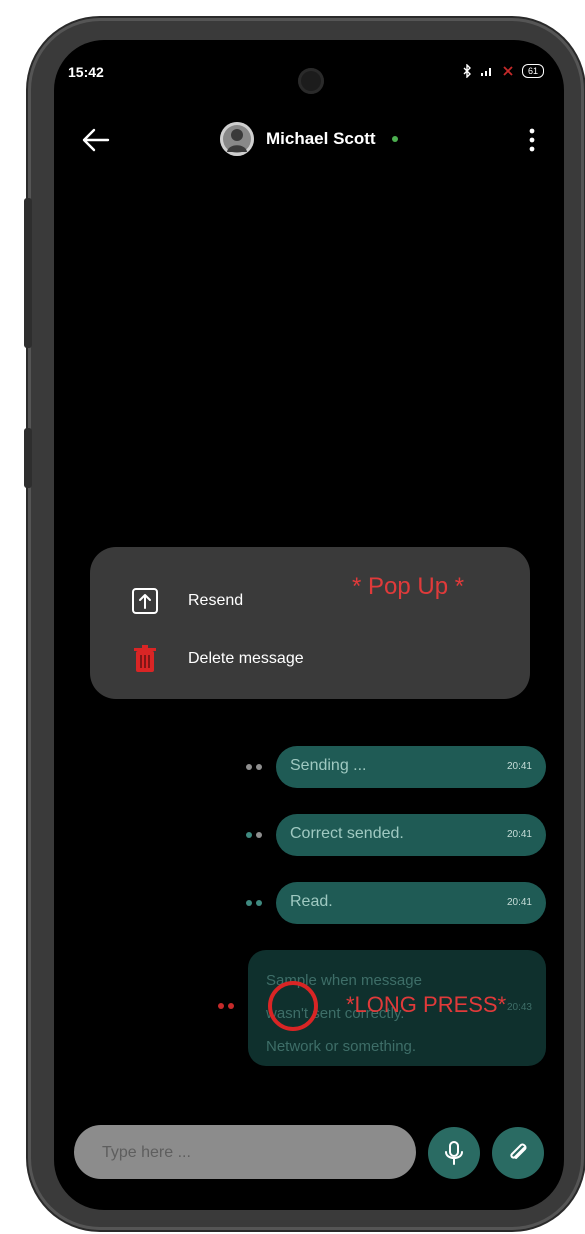 The image size is (585, 1234). Describe the element at coordinates (395, 139) in the screenshot. I see `online-status-dot` at that location.